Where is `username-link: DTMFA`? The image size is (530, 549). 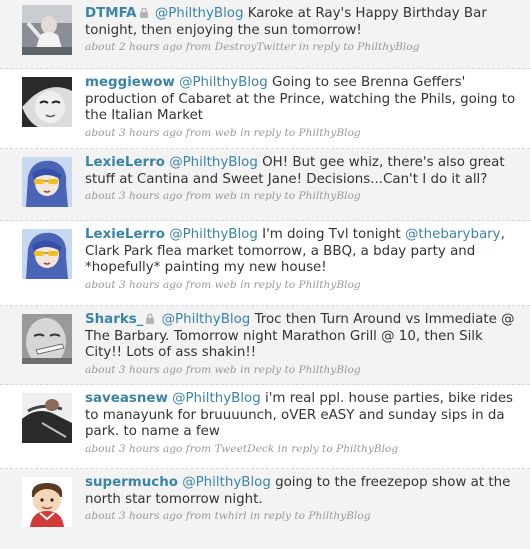 username-link: DTMFA is located at coordinates (111, 13).